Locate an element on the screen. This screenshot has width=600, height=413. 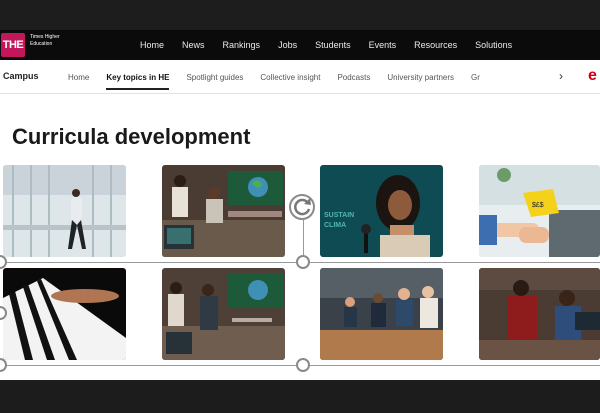
subnav-collective-insight: Collective insight is located at coordinates (290, 77).